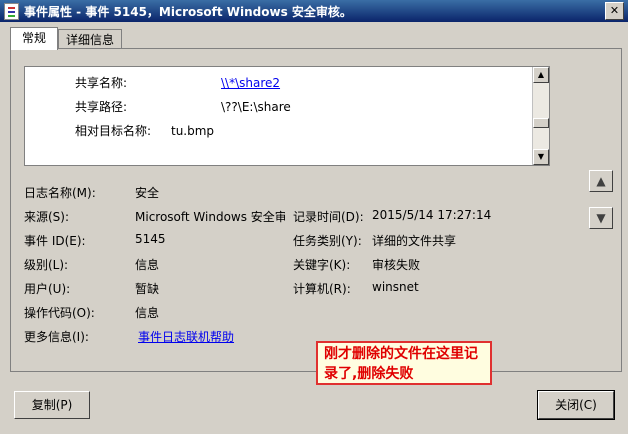 The image size is (628, 434). What do you see at coordinates (46, 265) in the screenshot?
I see `level-label: 级别(L):` at bounding box center [46, 265].